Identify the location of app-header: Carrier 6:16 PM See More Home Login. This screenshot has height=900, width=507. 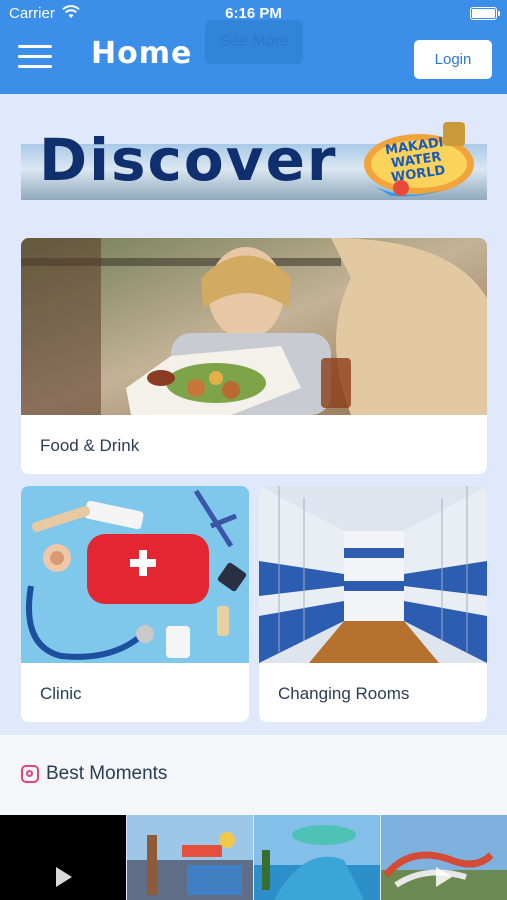
(253, 47).